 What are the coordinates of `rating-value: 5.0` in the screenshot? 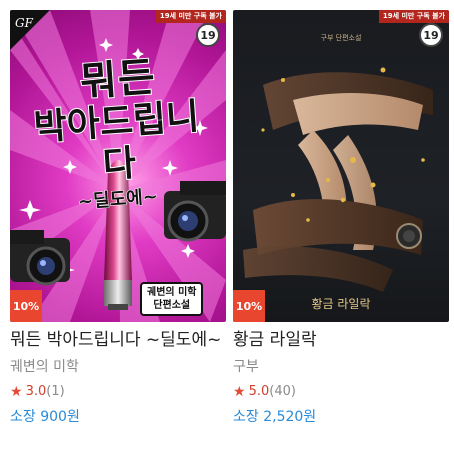 It's located at (259, 391).